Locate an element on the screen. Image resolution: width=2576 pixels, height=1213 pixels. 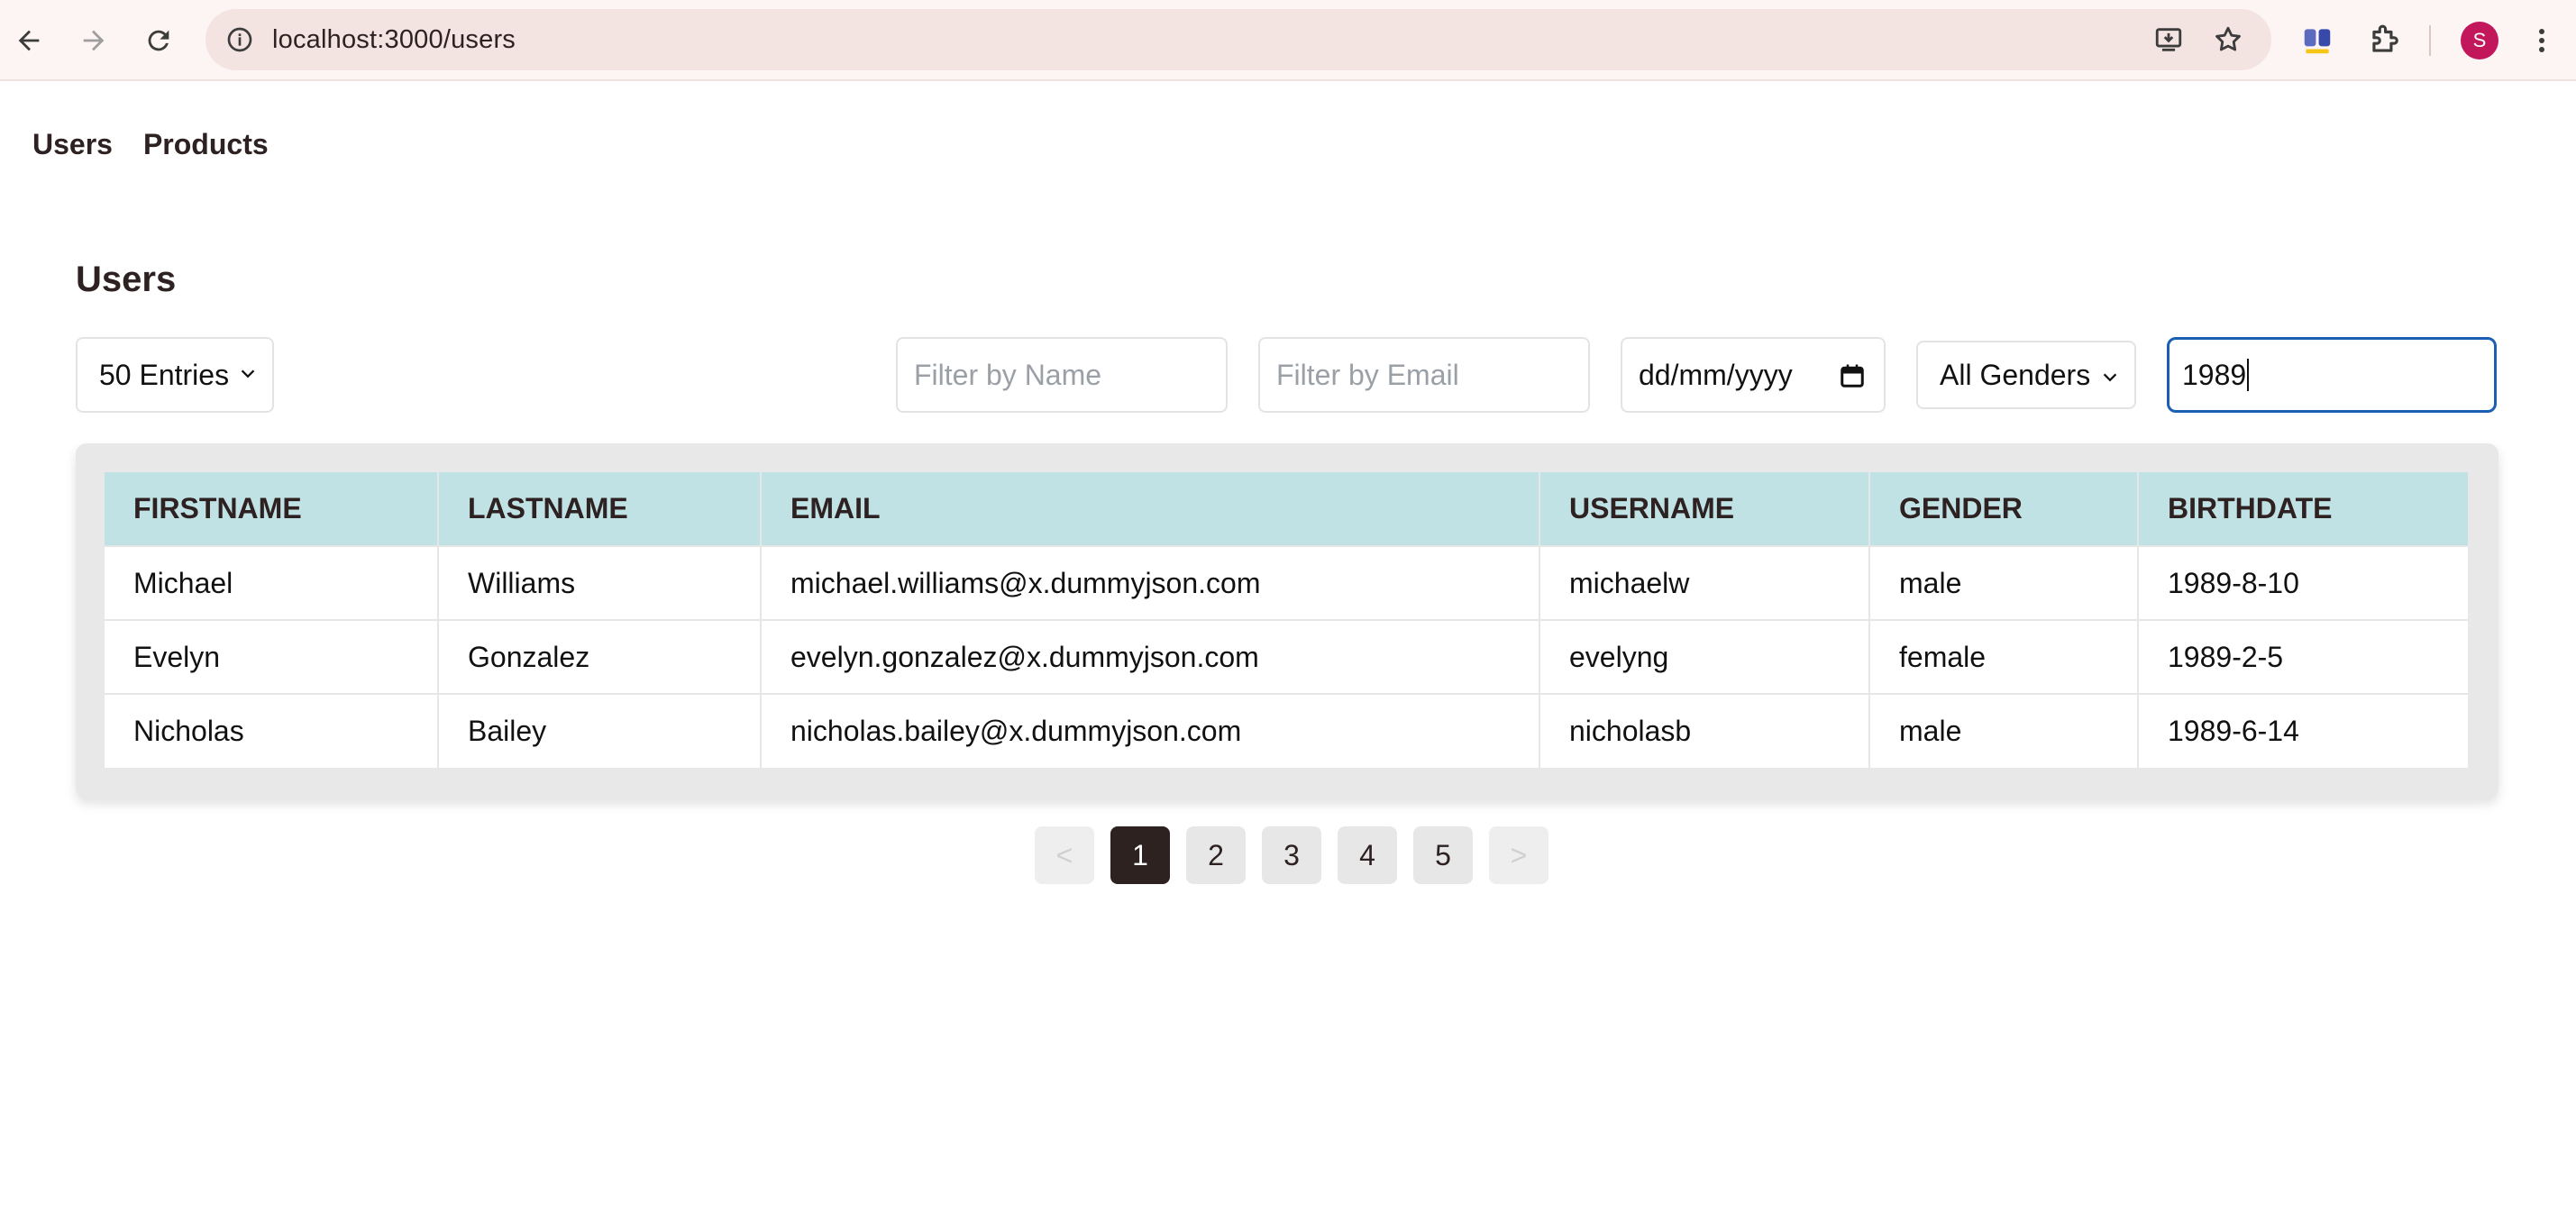
page-button-1: 1 is located at coordinates (1140, 855).